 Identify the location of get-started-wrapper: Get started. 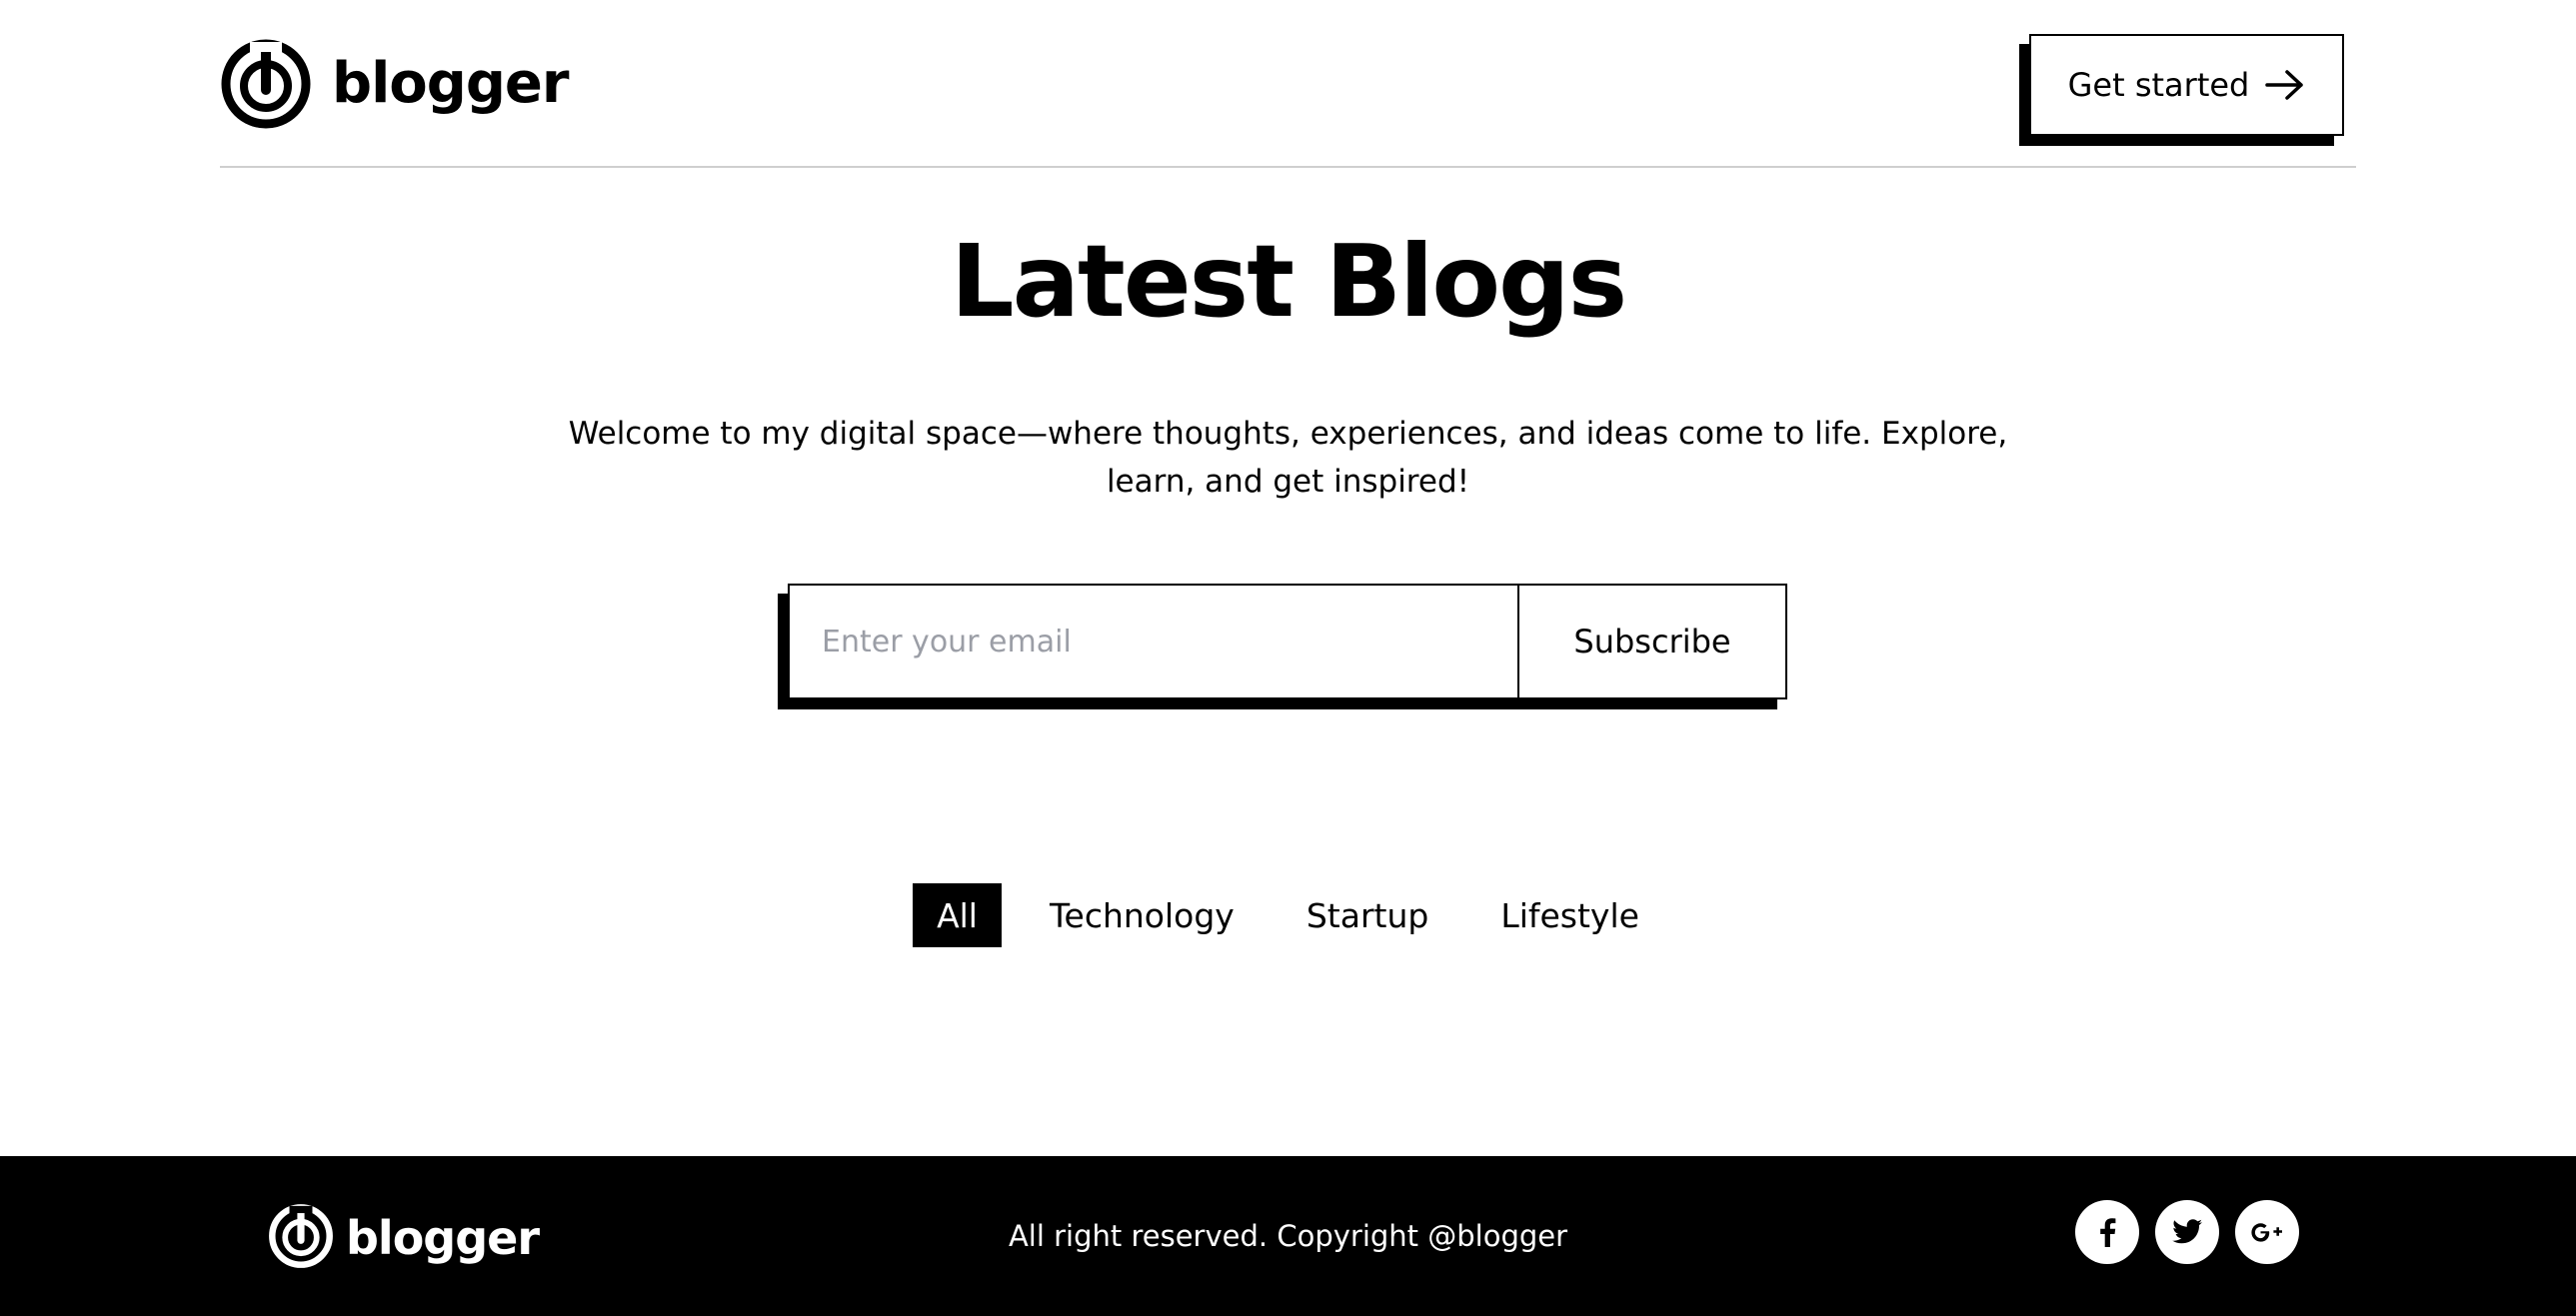
(2181, 90).